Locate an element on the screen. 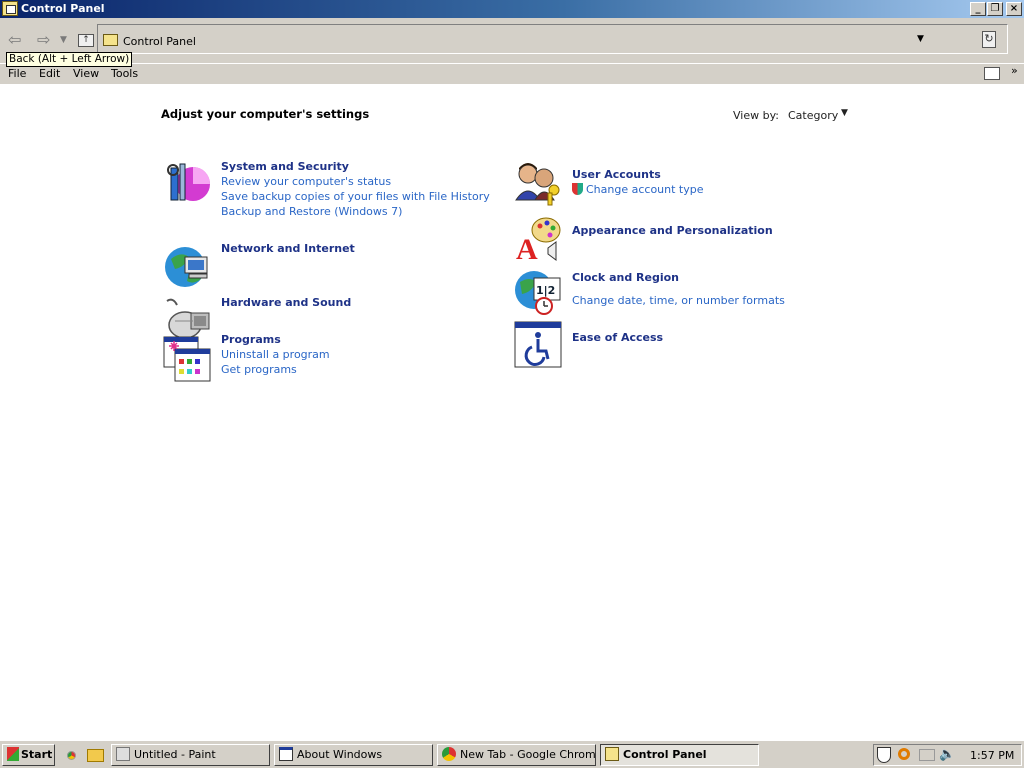  link-backup-restore: Backup and Restore (Windows 7) is located at coordinates (311, 211).